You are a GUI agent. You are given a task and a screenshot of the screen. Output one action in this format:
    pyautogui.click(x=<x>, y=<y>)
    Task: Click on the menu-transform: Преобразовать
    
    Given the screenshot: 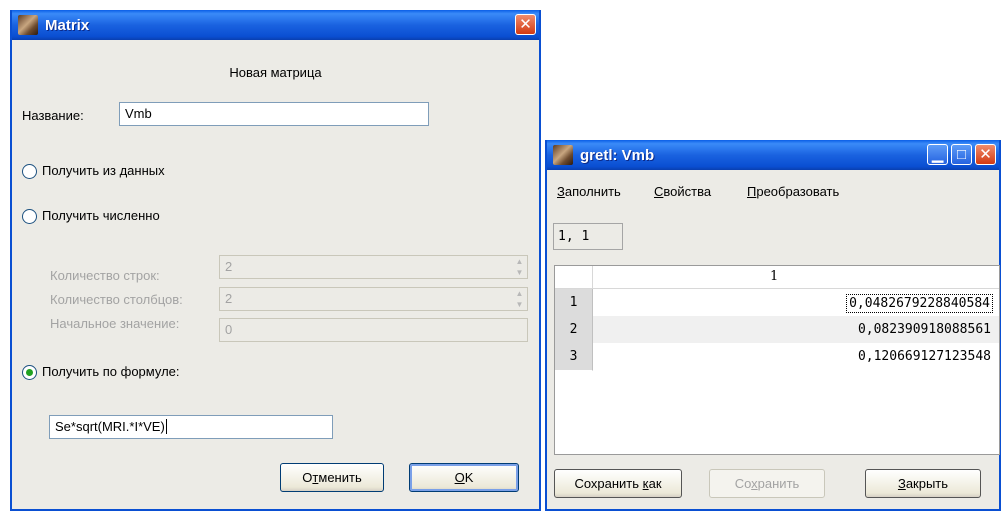 What is the action you would take?
    pyautogui.click(x=793, y=191)
    